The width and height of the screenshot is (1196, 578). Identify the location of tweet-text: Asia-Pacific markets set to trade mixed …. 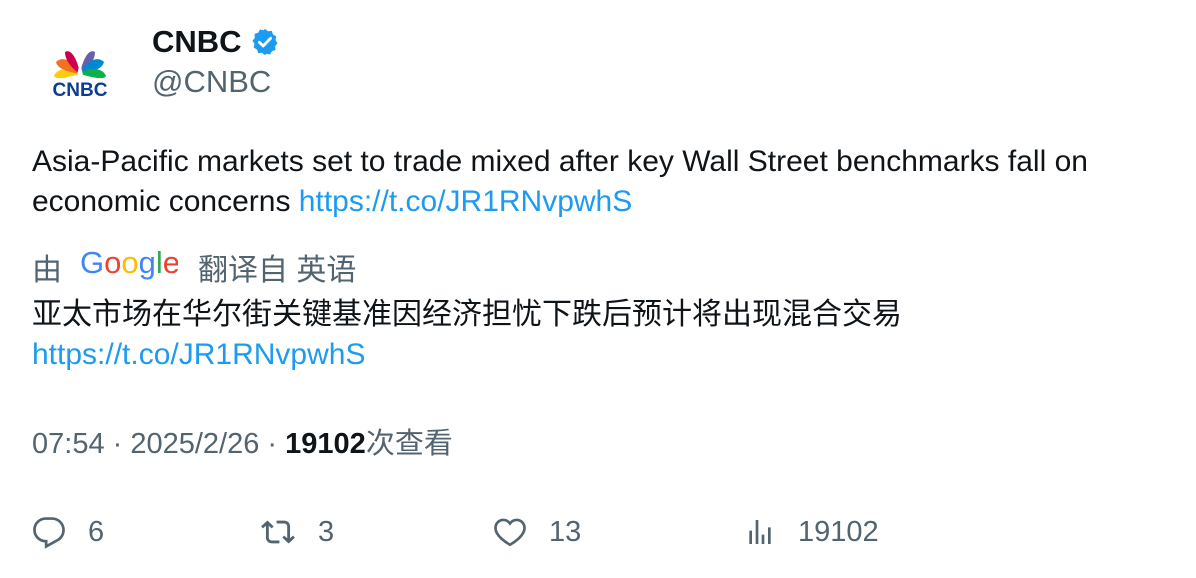
(602, 182).